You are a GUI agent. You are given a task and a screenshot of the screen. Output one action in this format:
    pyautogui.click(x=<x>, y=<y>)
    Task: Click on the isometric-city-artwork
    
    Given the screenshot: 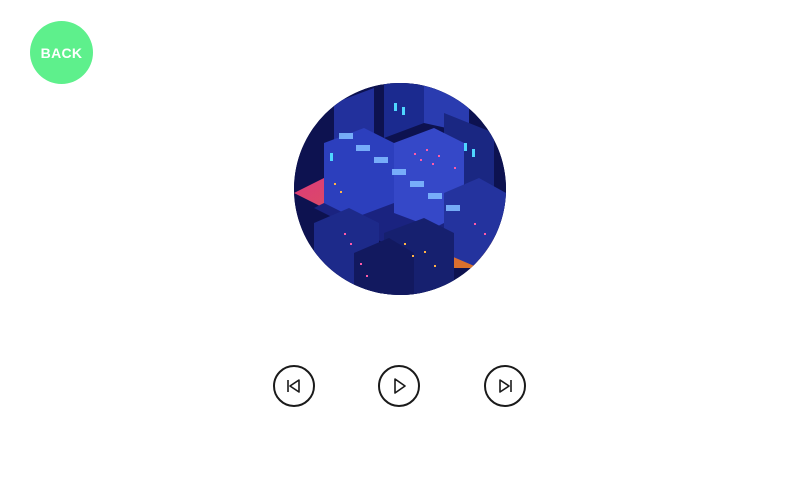 What is the action you would take?
    pyautogui.click(x=400, y=189)
    